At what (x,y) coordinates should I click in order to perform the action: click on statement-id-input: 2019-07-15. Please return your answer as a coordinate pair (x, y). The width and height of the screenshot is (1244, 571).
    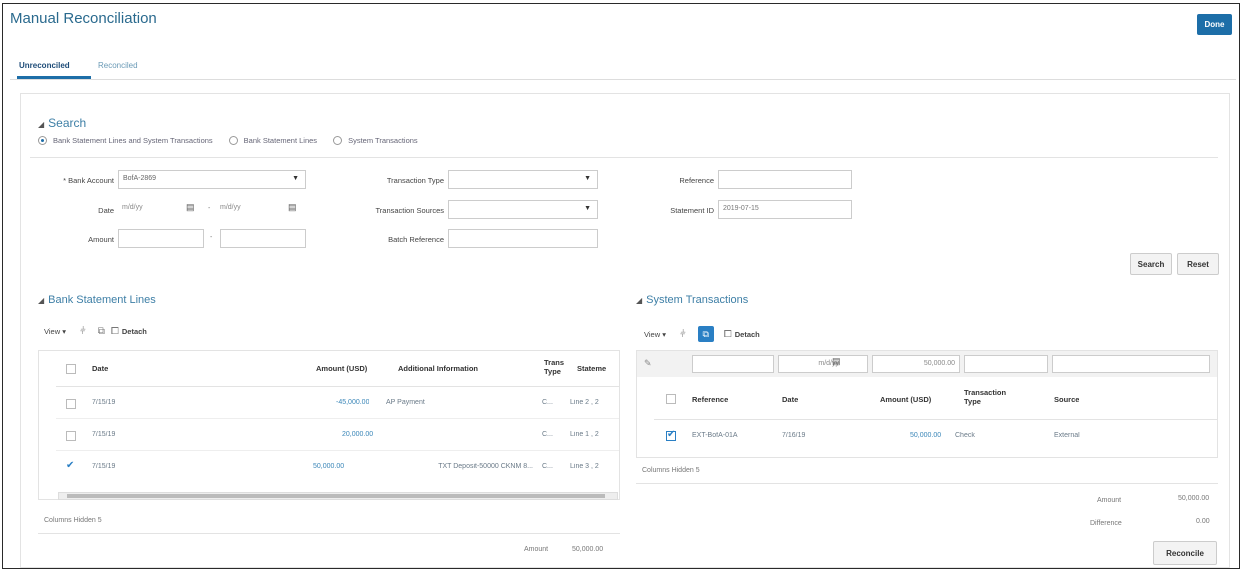
    Looking at the image, I should click on (785, 209).